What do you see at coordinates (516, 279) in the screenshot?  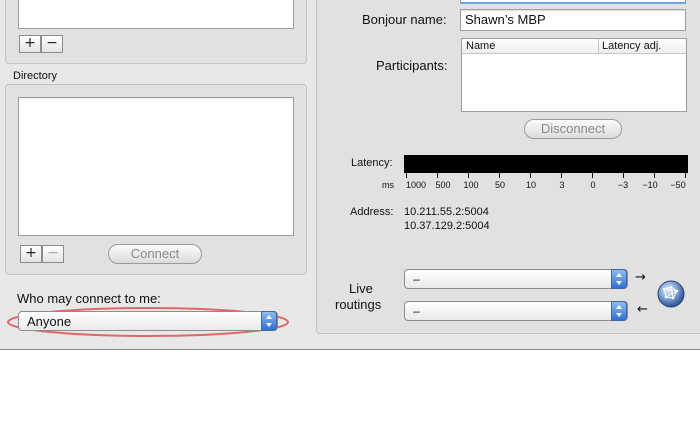 I see `live-routing-in-select: –` at bounding box center [516, 279].